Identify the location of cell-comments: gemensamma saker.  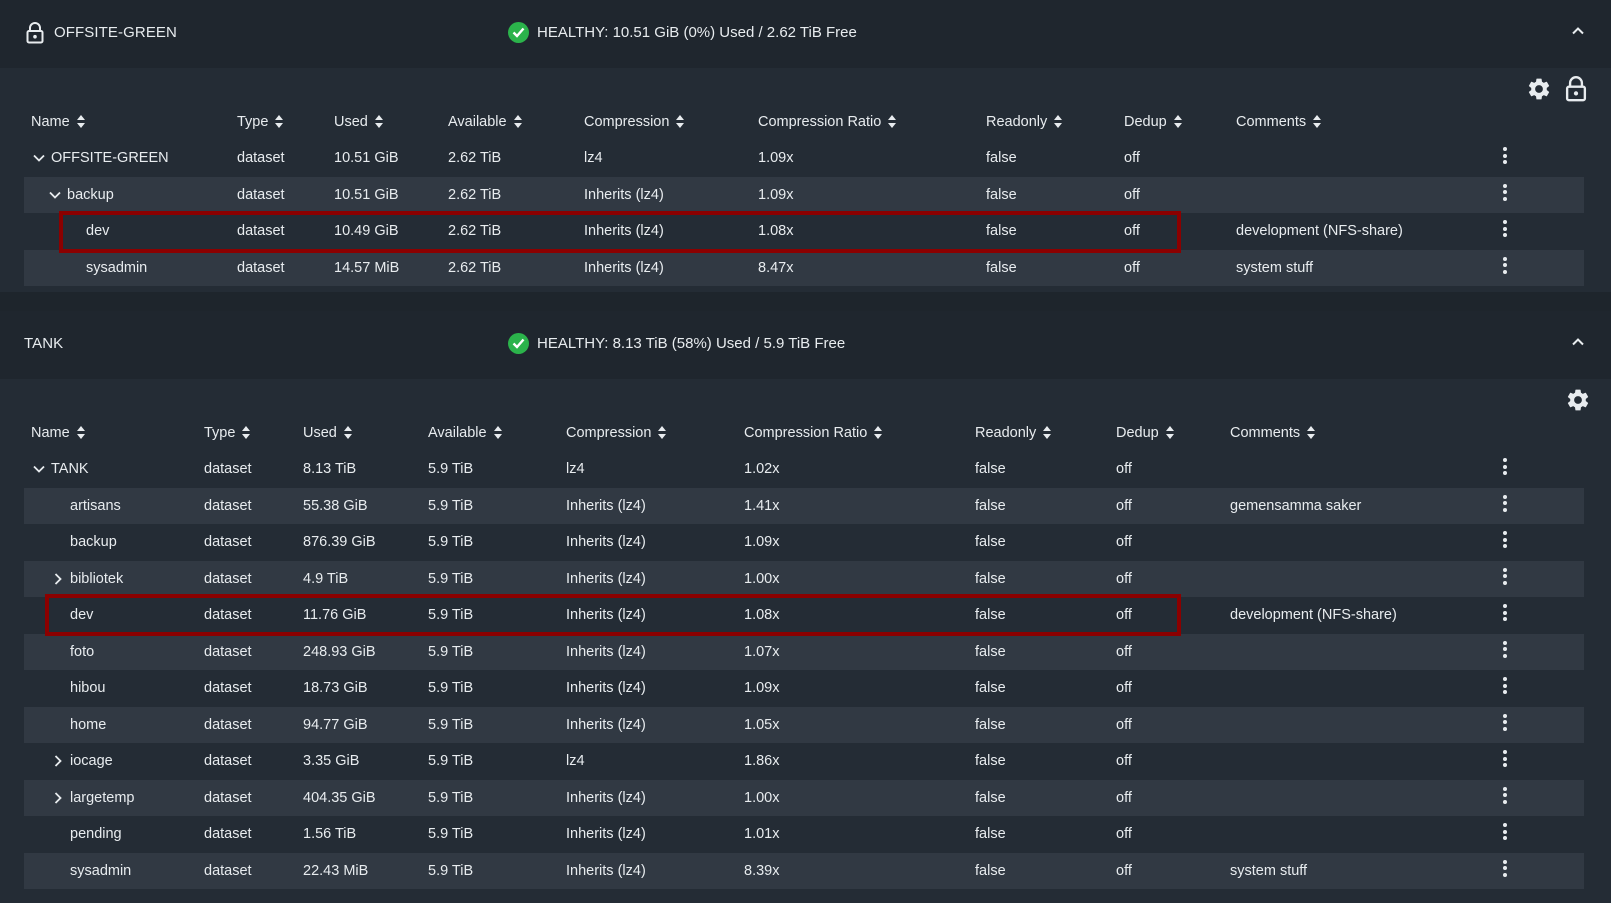
(1296, 505).